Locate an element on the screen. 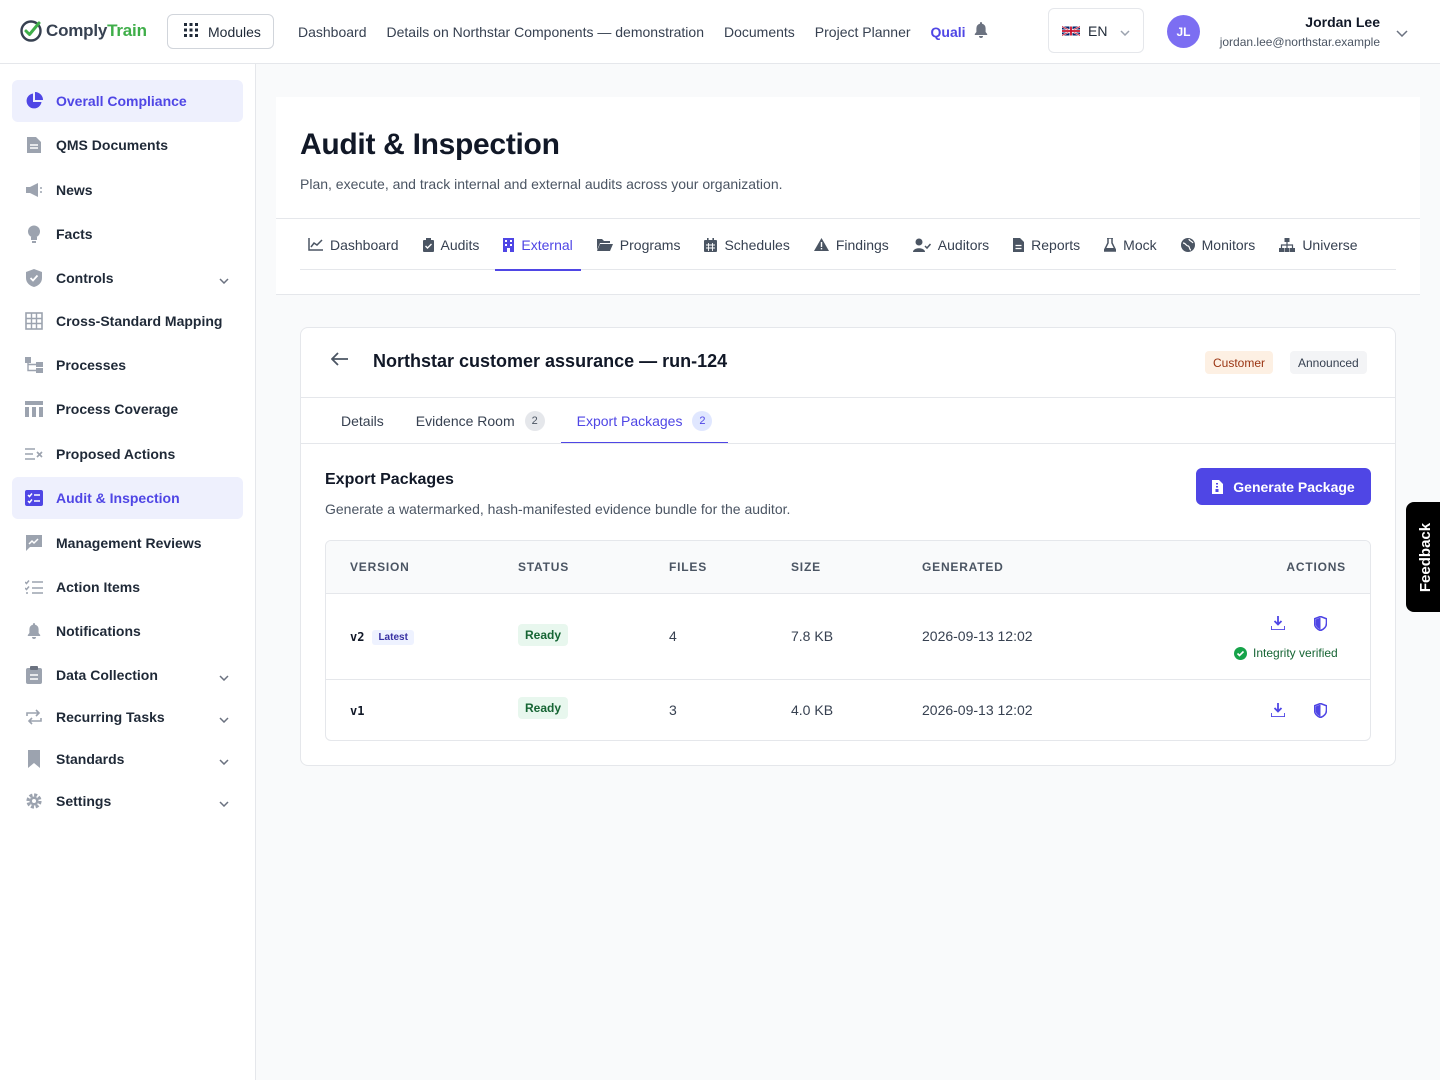  subtab-evidence-room: Evidence Room 2 is located at coordinates (480, 421).